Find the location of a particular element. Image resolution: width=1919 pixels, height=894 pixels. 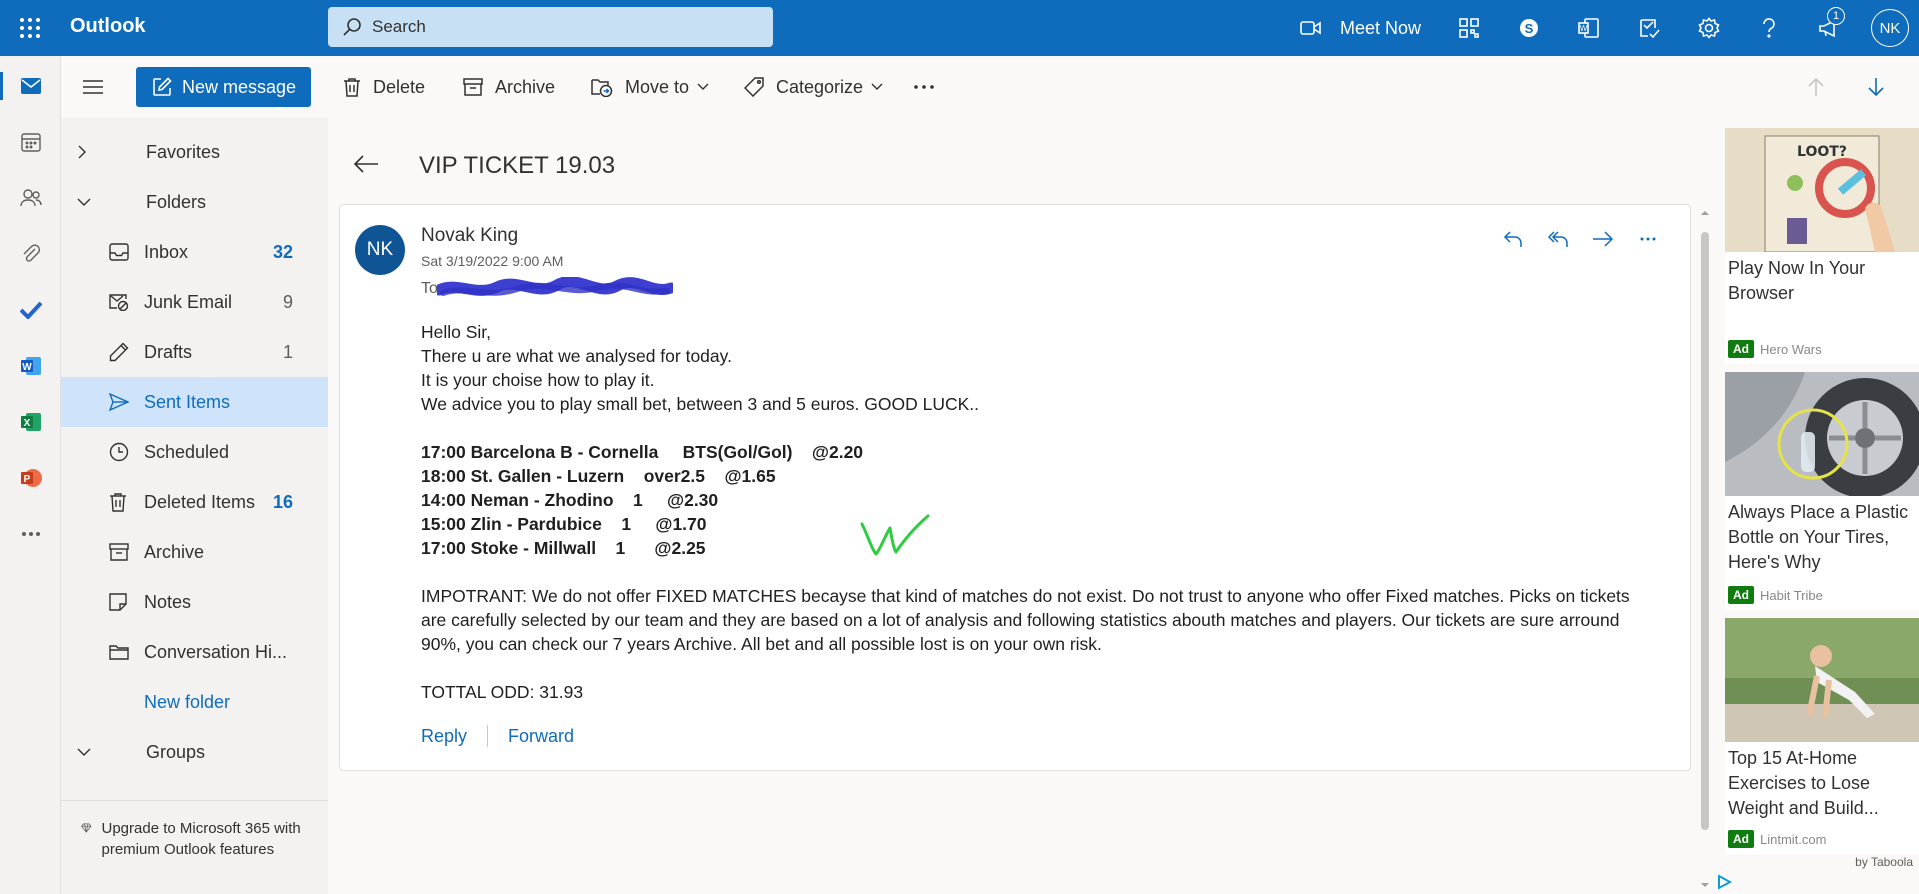

mail-icon is located at coordinates (30, 86).